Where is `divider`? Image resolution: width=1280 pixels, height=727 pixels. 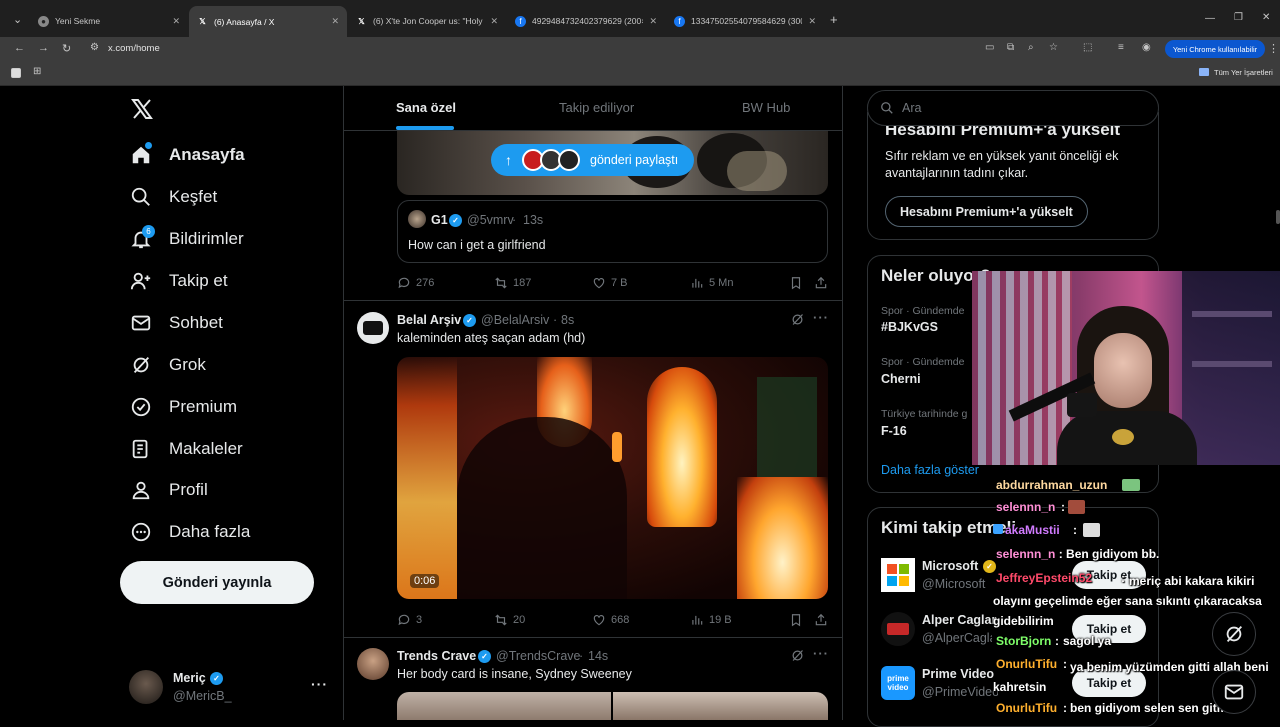 divider is located at coordinates (593, 637).